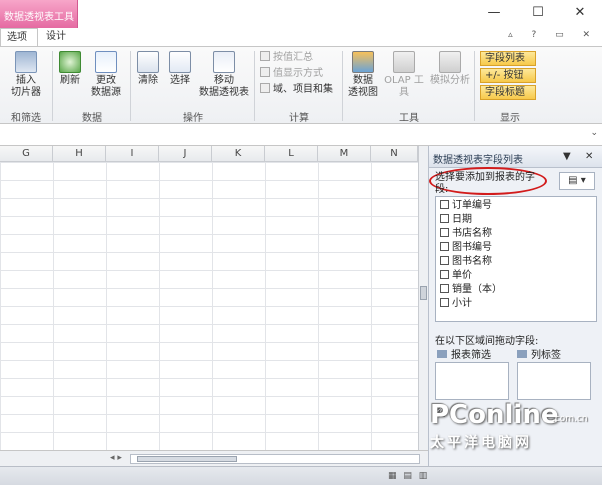 The image size is (602, 485). What do you see at coordinates (462, 275) in the screenshot?
I see `field-label: 单价` at bounding box center [462, 275].